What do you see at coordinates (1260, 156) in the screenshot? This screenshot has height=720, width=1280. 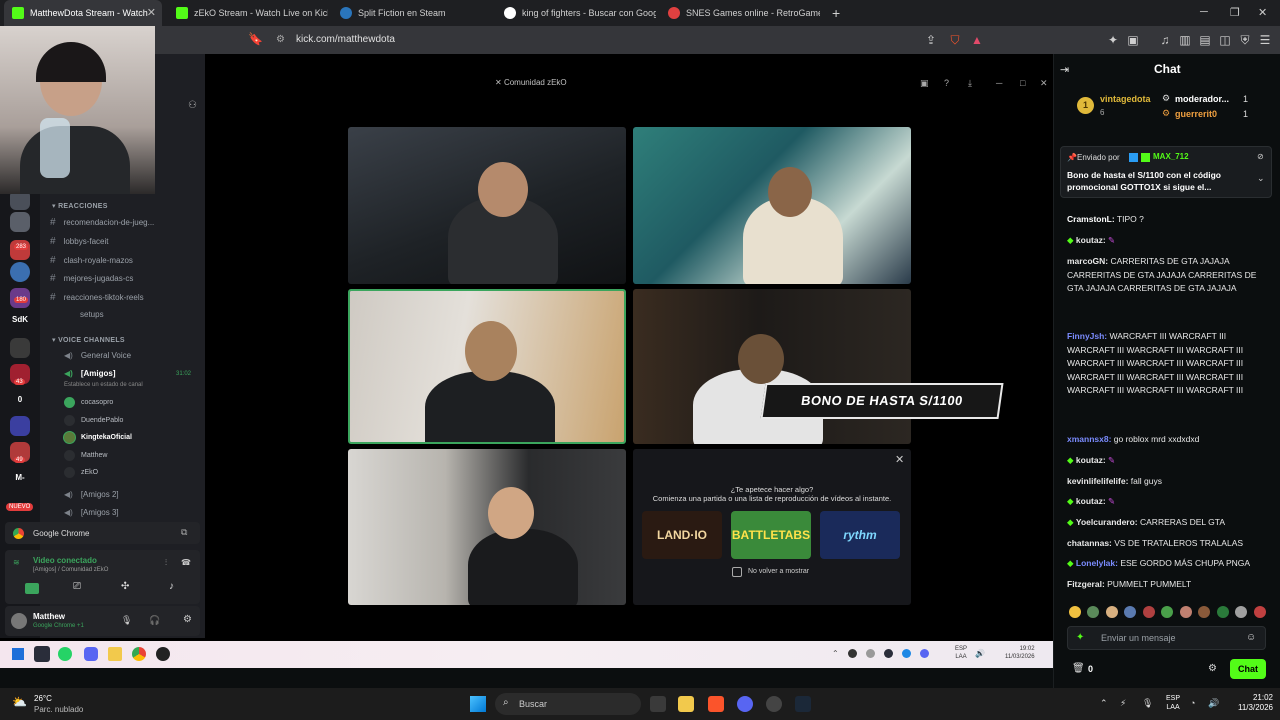 I see `unpin-icon: ⊘` at bounding box center [1260, 156].